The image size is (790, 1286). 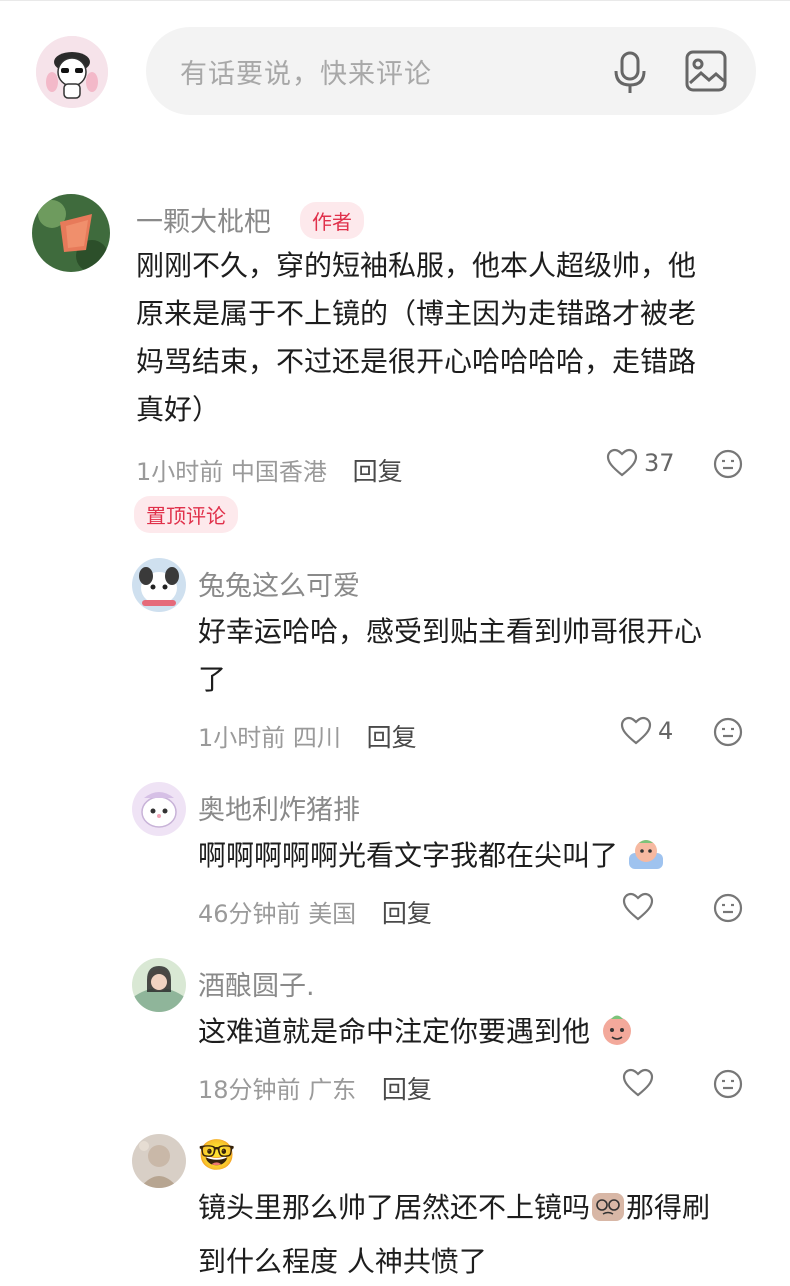 What do you see at coordinates (186, 514) in the screenshot?
I see `pinned-badge: 置顶评论` at bounding box center [186, 514].